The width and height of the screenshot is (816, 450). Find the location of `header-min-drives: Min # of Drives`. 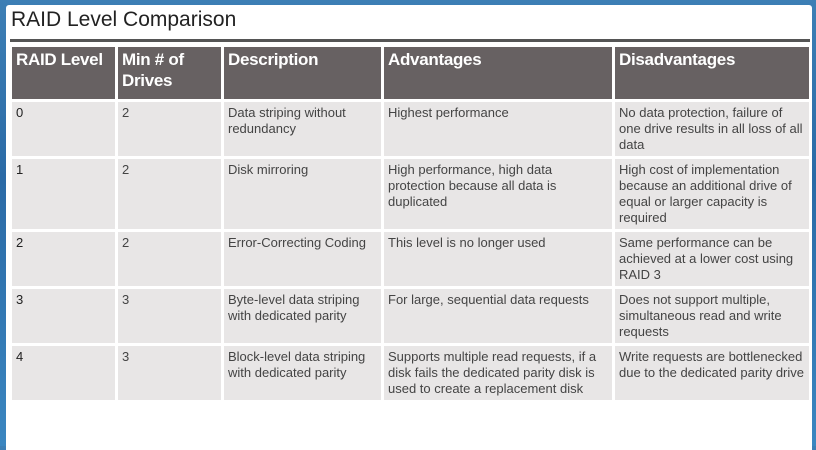

header-min-drives: Min # of Drives is located at coordinates (169, 73).